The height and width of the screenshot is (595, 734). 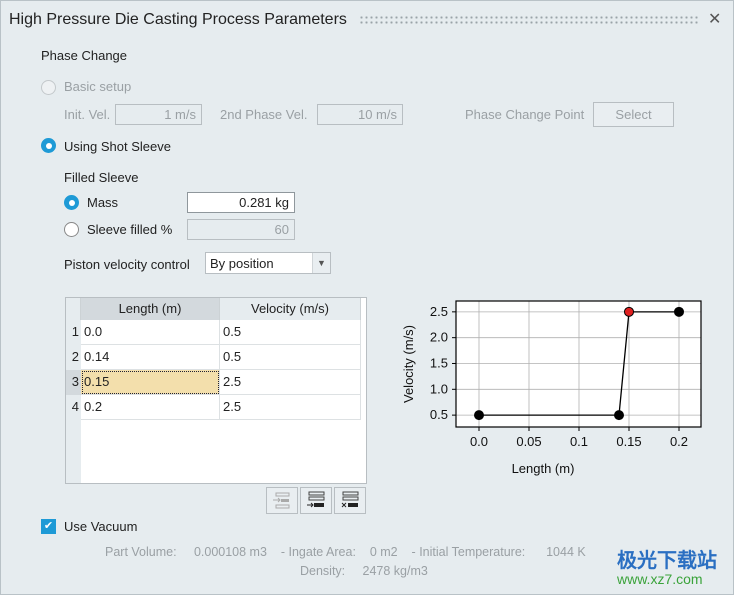 What do you see at coordinates (628, 441) in the screenshot?
I see `x-tick-label: 0.15` at bounding box center [628, 441].